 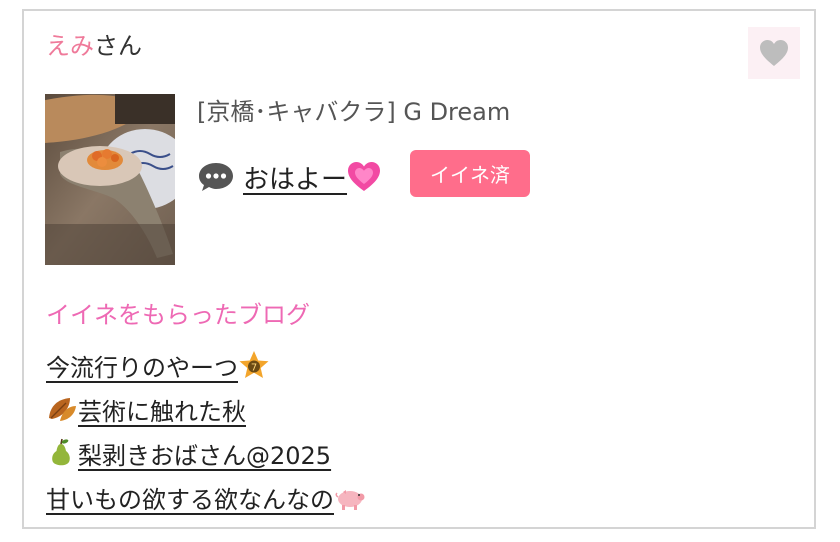 What do you see at coordinates (190, 499) in the screenshot?
I see `blog-title: 甘いもの欲する欲なんなの` at bounding box center [190, 499].